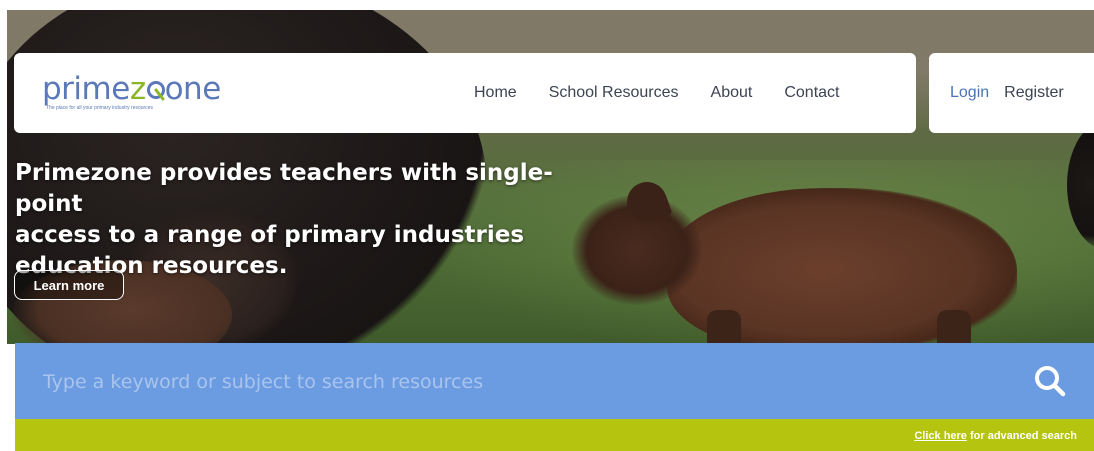 The width and height of the screenshot is (1094, 451). I want to click on login-link: Login, so click(969, 93).